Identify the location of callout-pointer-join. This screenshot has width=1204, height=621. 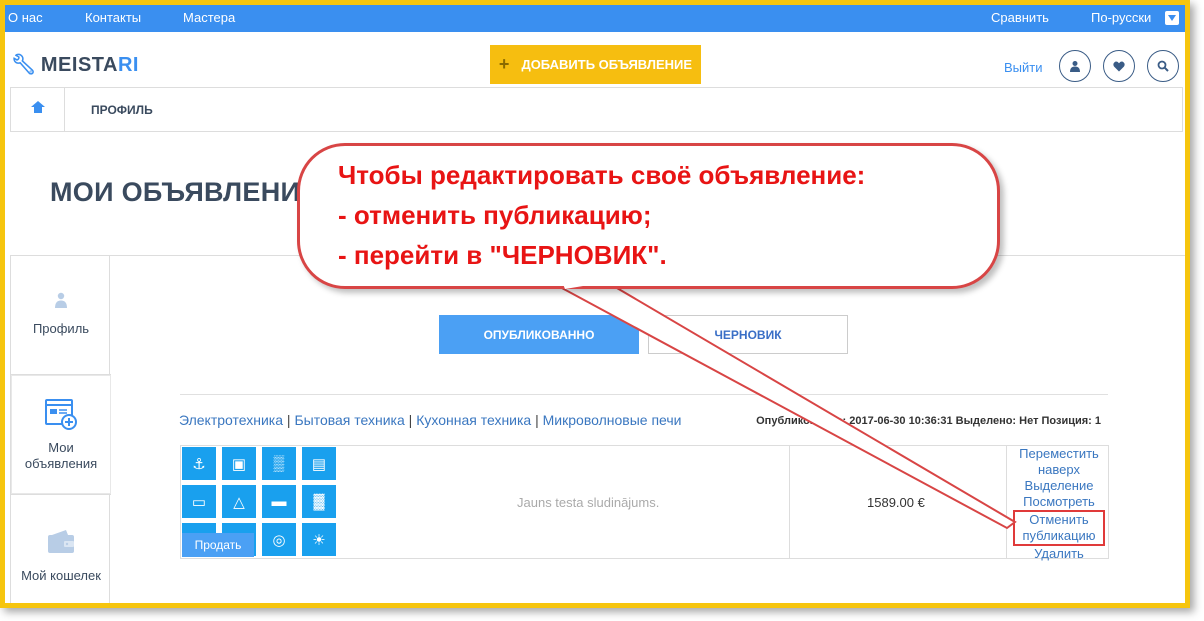
(585, 283).